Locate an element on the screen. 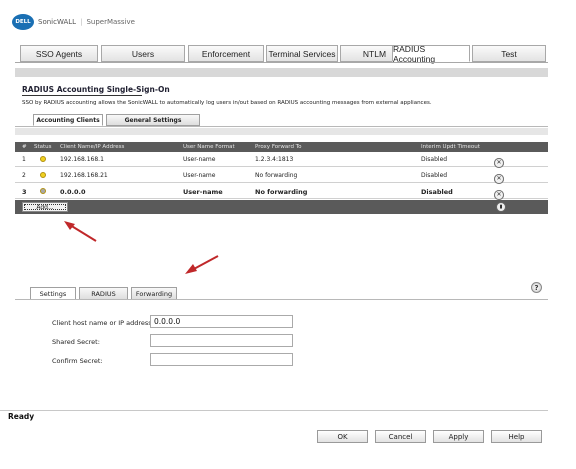 The image size is (576, 469). tab-accounting-clients: Accounting Clients is located at coordinates (68, 120).